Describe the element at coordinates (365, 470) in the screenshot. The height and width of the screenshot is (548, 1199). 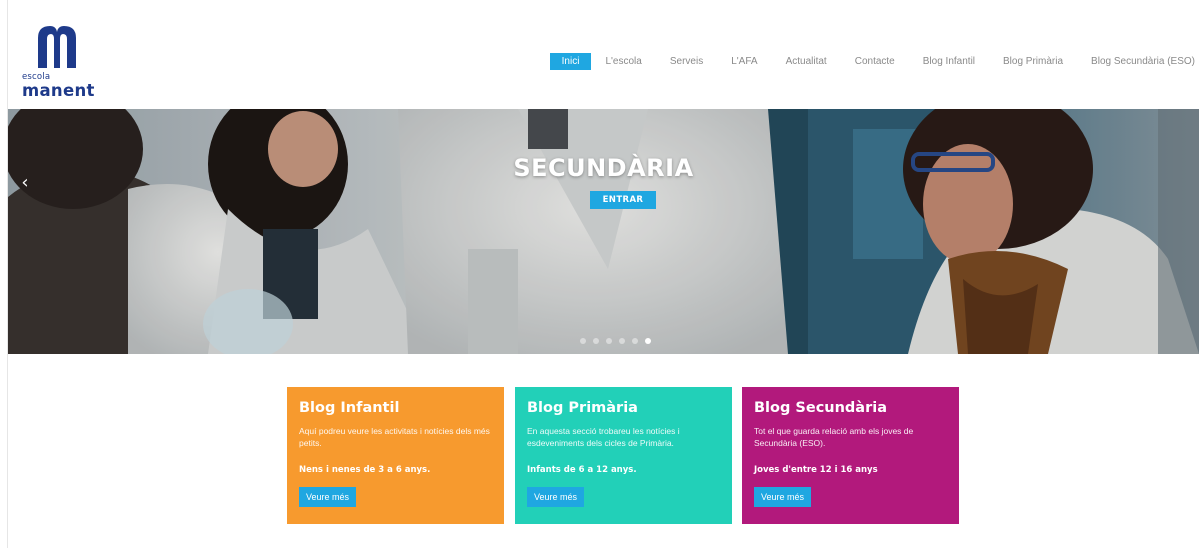
I see `card-age-range: Nens i nenes de 3 a 6 anys.` at that location.